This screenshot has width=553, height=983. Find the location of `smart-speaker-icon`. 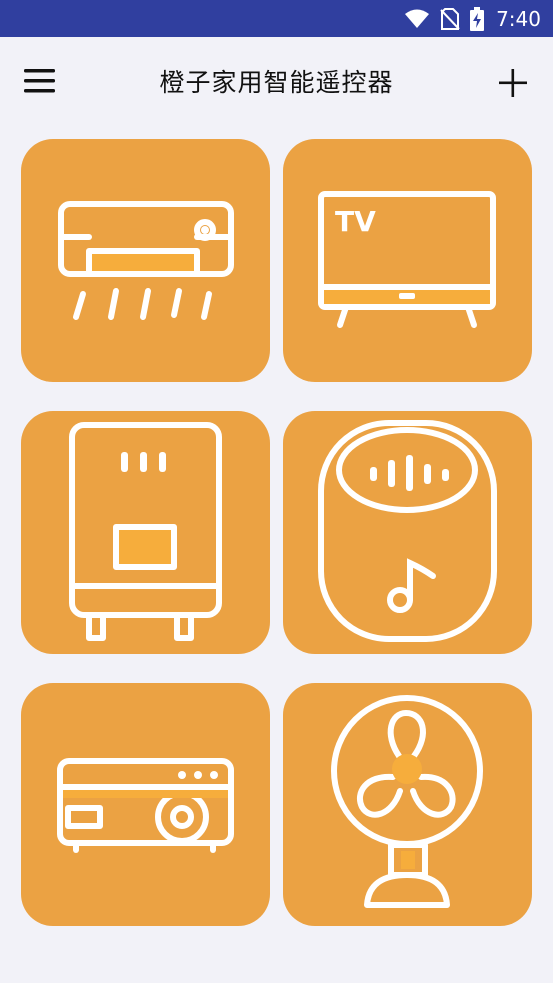

smart-speaker-icon is located at coordinates (407, 531).